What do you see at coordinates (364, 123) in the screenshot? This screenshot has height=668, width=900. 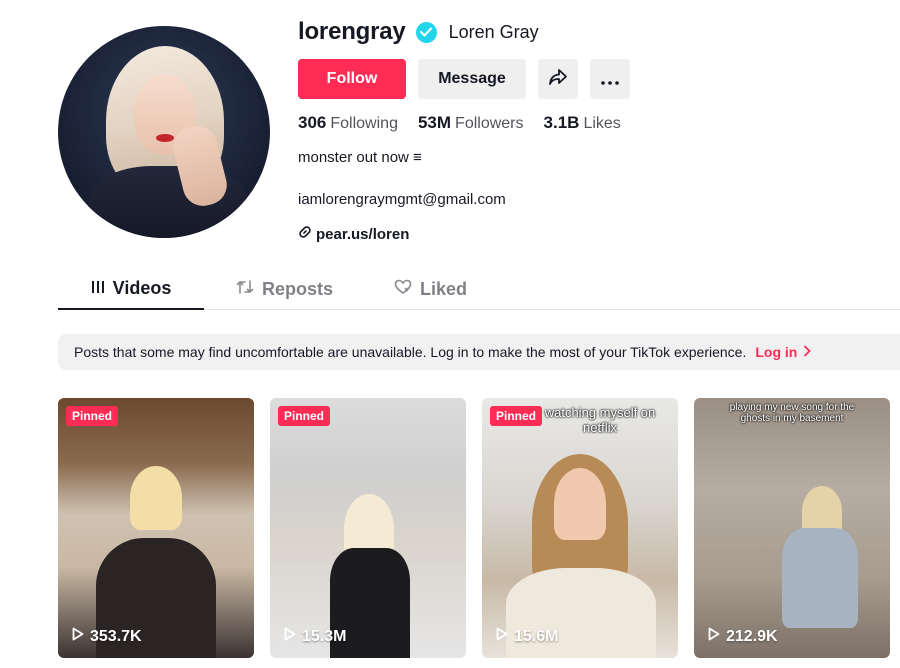 I see `following-label: Following` at bounding box center [364, 123].